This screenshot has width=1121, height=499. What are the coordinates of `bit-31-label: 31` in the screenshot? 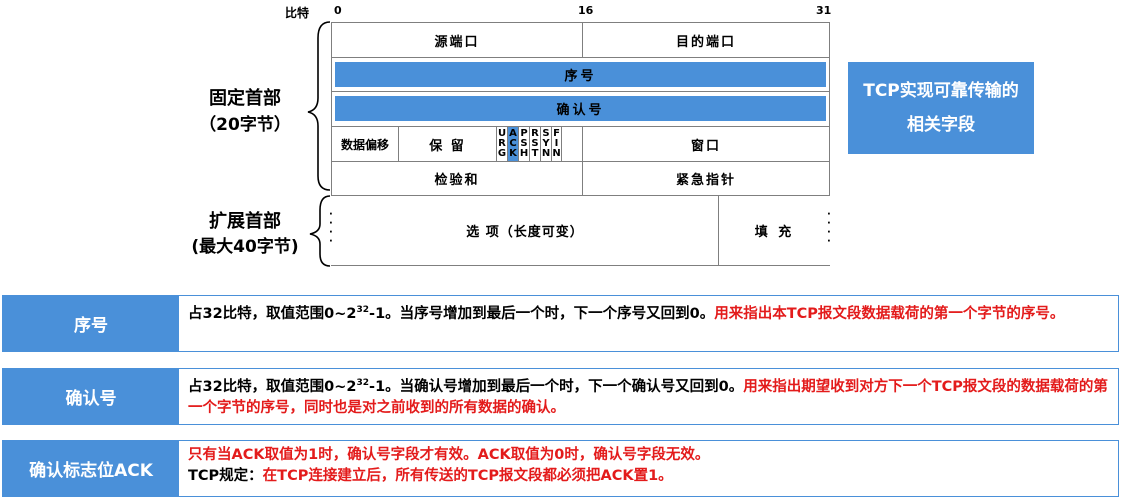 It's located at (824, 10).